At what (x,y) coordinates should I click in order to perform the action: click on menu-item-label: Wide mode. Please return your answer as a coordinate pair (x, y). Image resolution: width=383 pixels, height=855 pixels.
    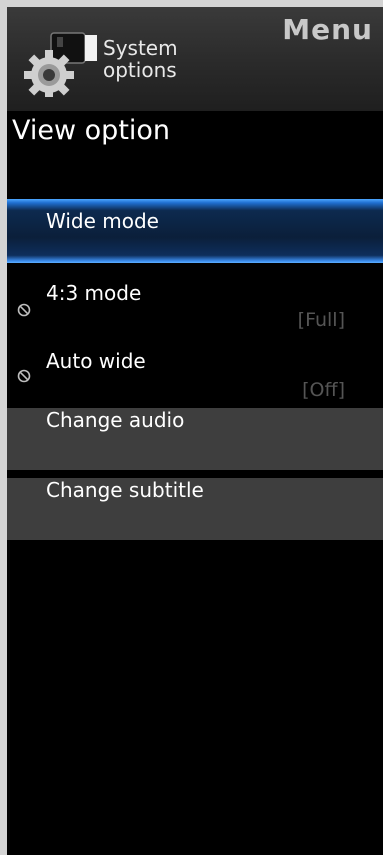
    Looking at the image, I should click on (102, 221).